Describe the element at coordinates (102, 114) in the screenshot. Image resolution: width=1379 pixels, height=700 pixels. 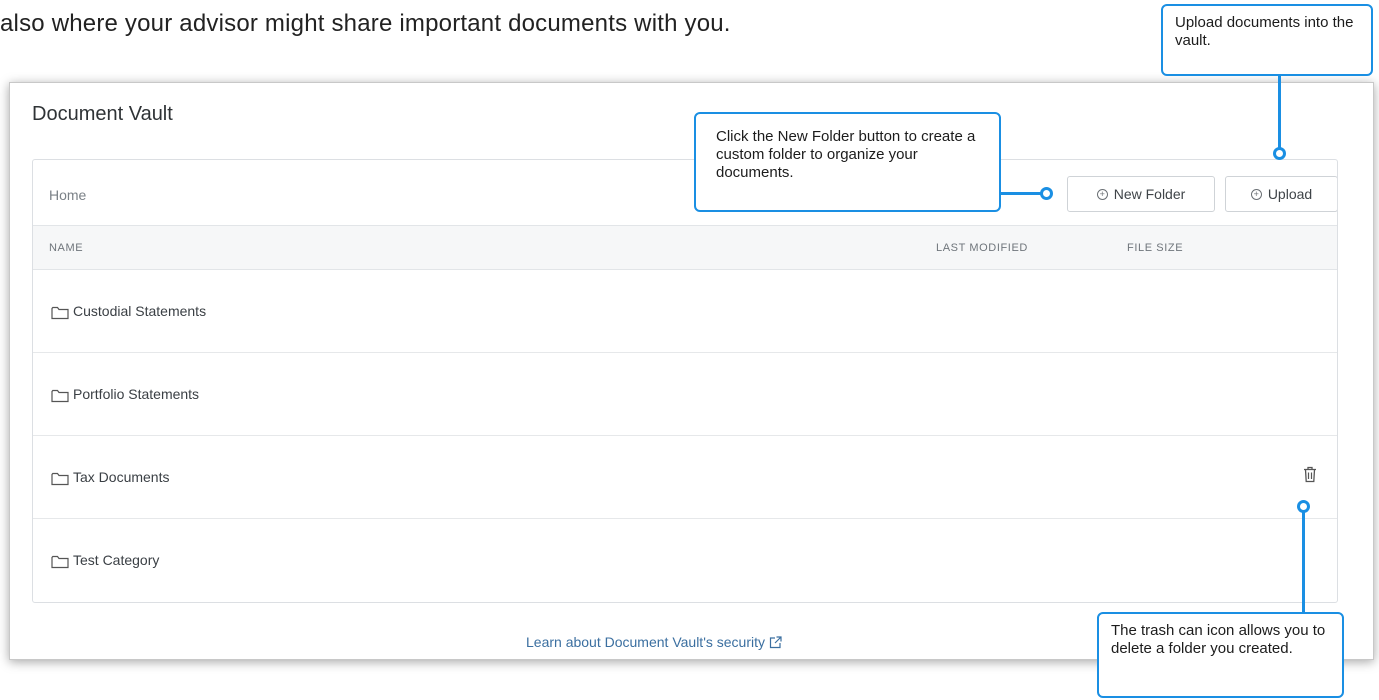
I see `page-title: Document Vault` at that location.